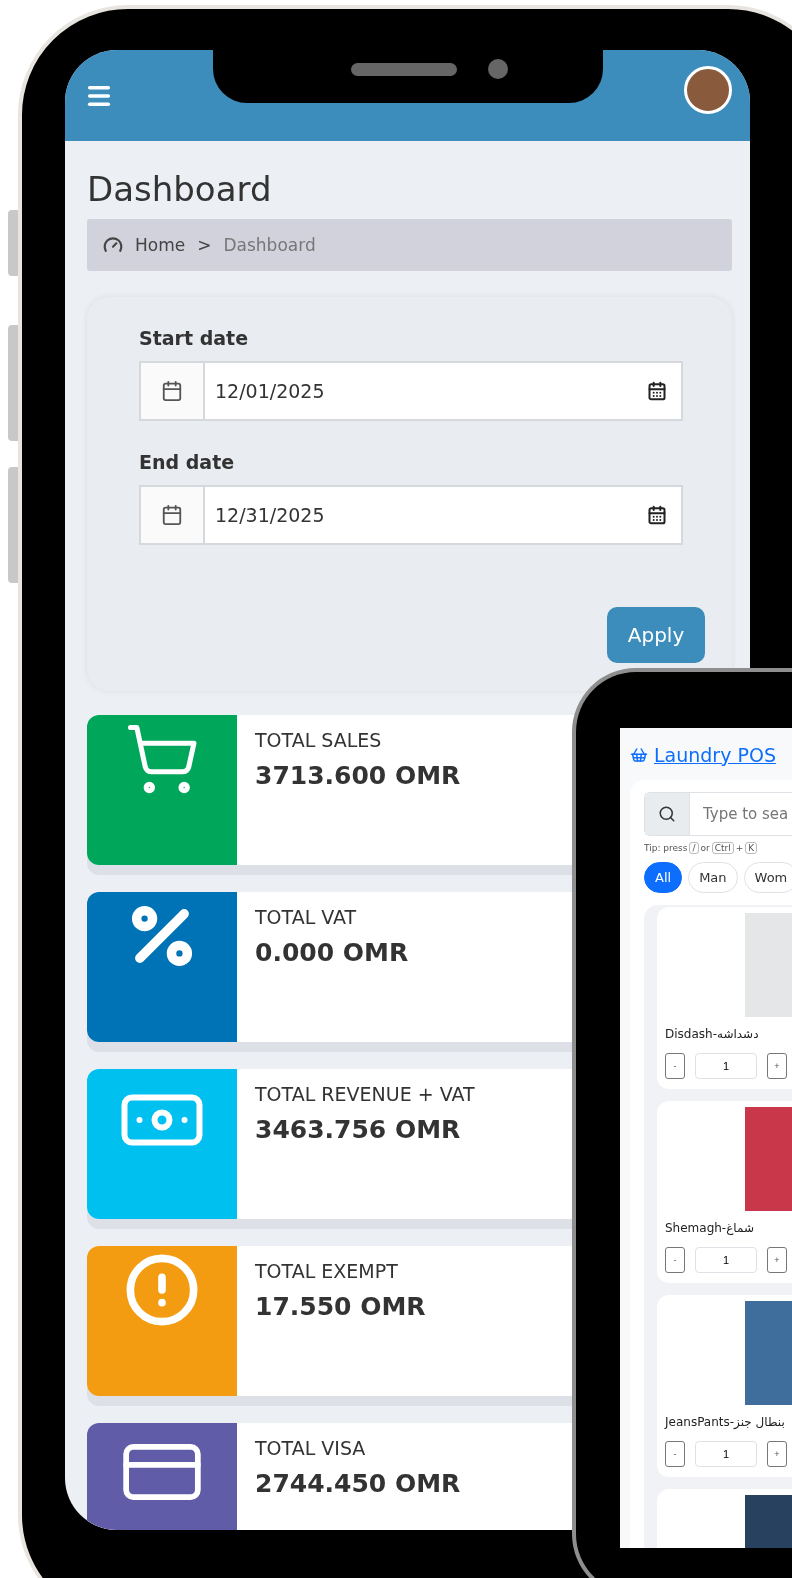 The image size is (792, 1578). Describe the element at coordinates (319, 740) in the screenshot. I see `stat-label: TOTAL SALES` at that location.